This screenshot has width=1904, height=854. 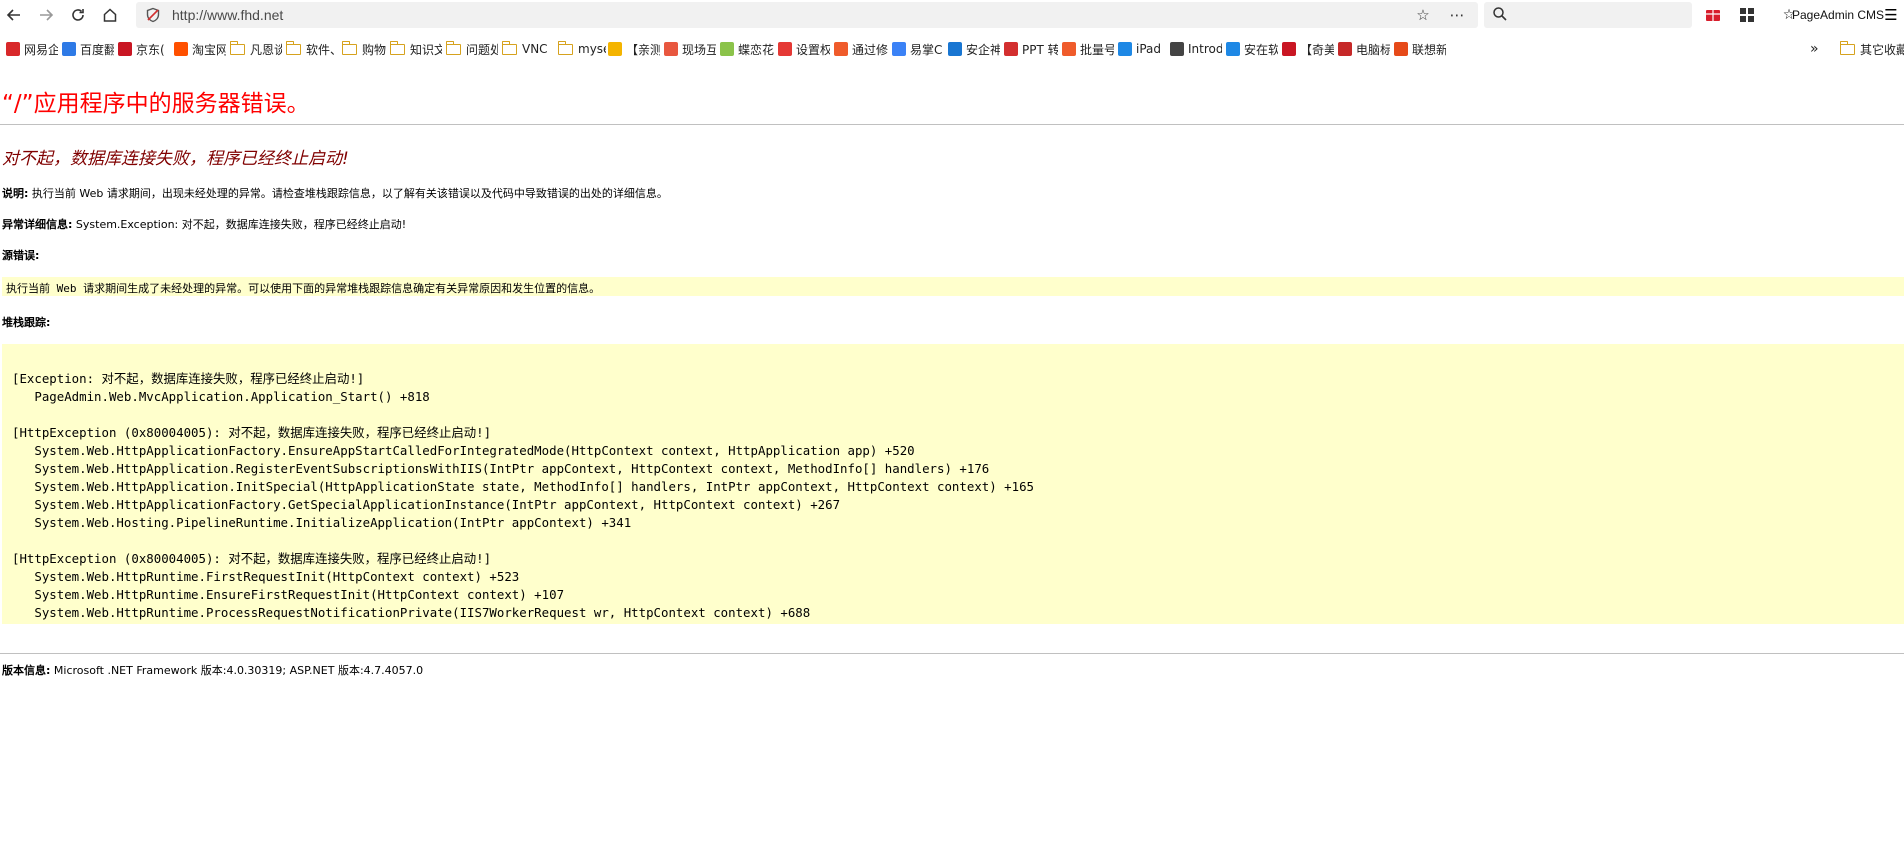 What do you see at coordinates (110, 15) in the screenshot?
I see `home-button` at bounding box center [110, 15].